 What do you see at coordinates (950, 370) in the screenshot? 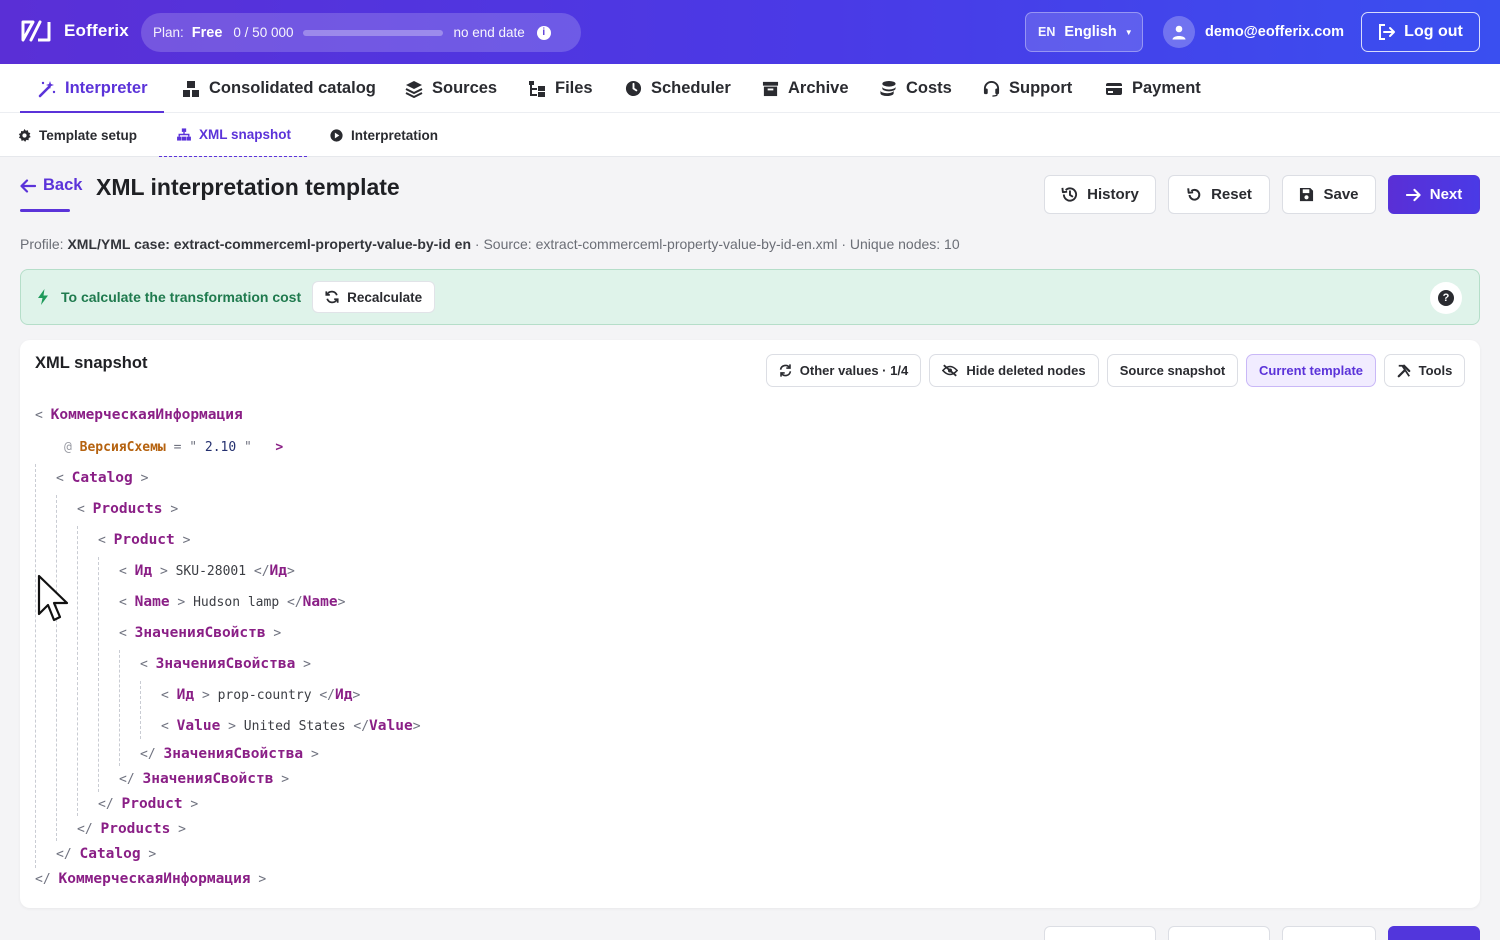
I see `eye-slash-icon` at bounding box center [950, 370].